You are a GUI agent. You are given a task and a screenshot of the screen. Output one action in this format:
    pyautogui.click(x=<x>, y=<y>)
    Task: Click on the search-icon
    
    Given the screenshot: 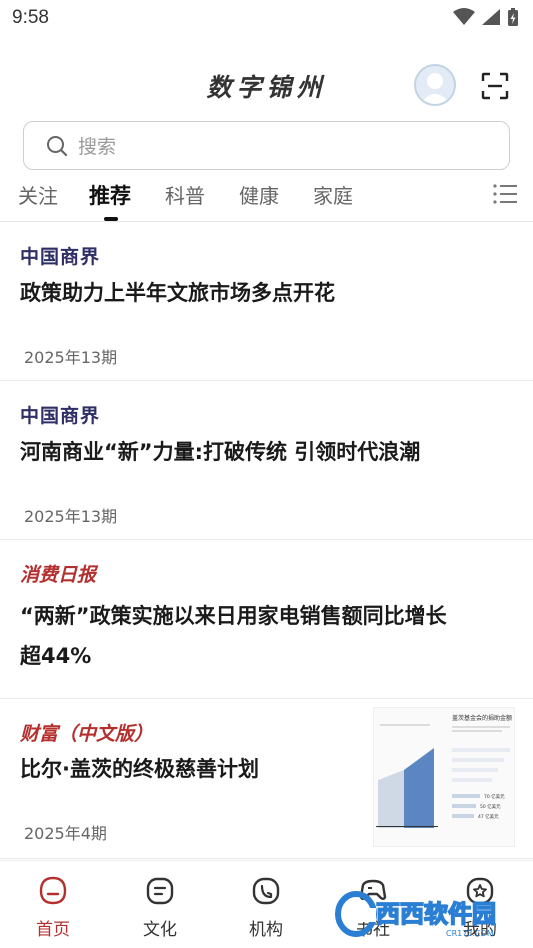 What is the action you would take?
    pyautogui.click(x=57, y=145)
    